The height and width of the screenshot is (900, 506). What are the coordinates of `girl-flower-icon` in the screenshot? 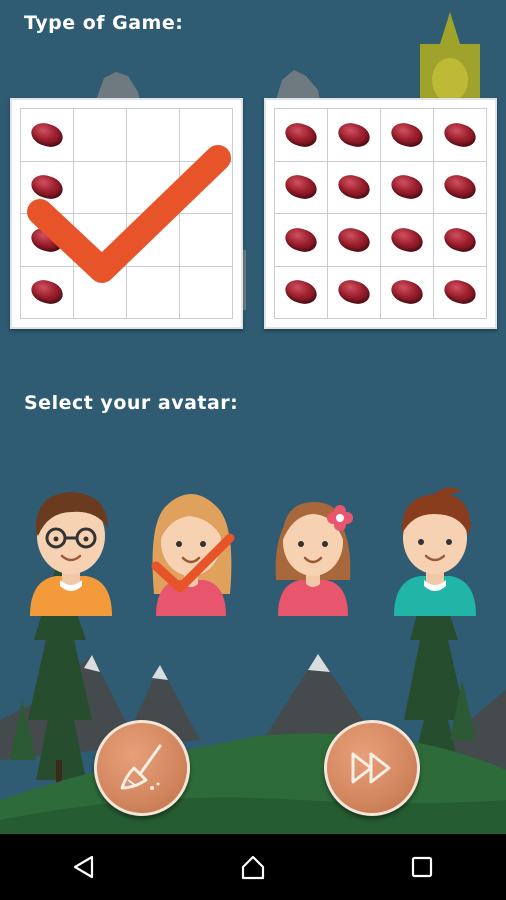 It's located at (314, 559).